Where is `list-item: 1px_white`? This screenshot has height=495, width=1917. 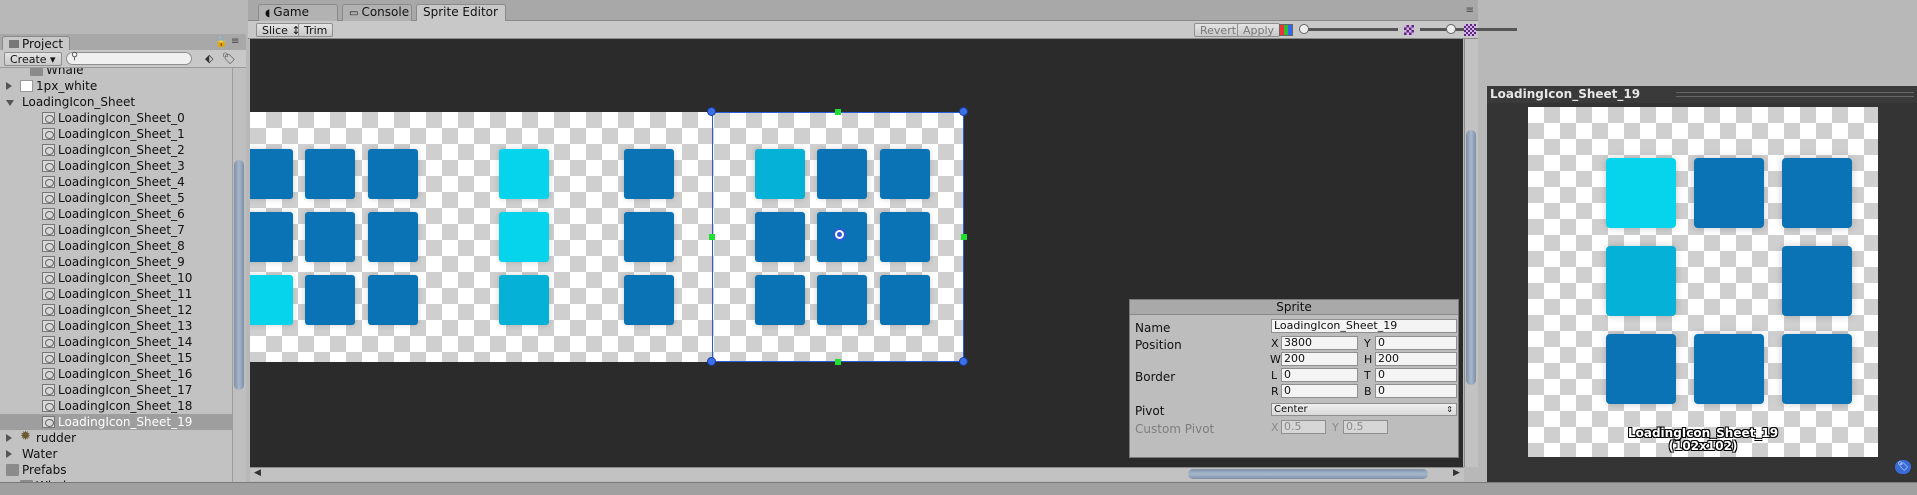 list-item: 1px_white is located at coordinates (116, 86).